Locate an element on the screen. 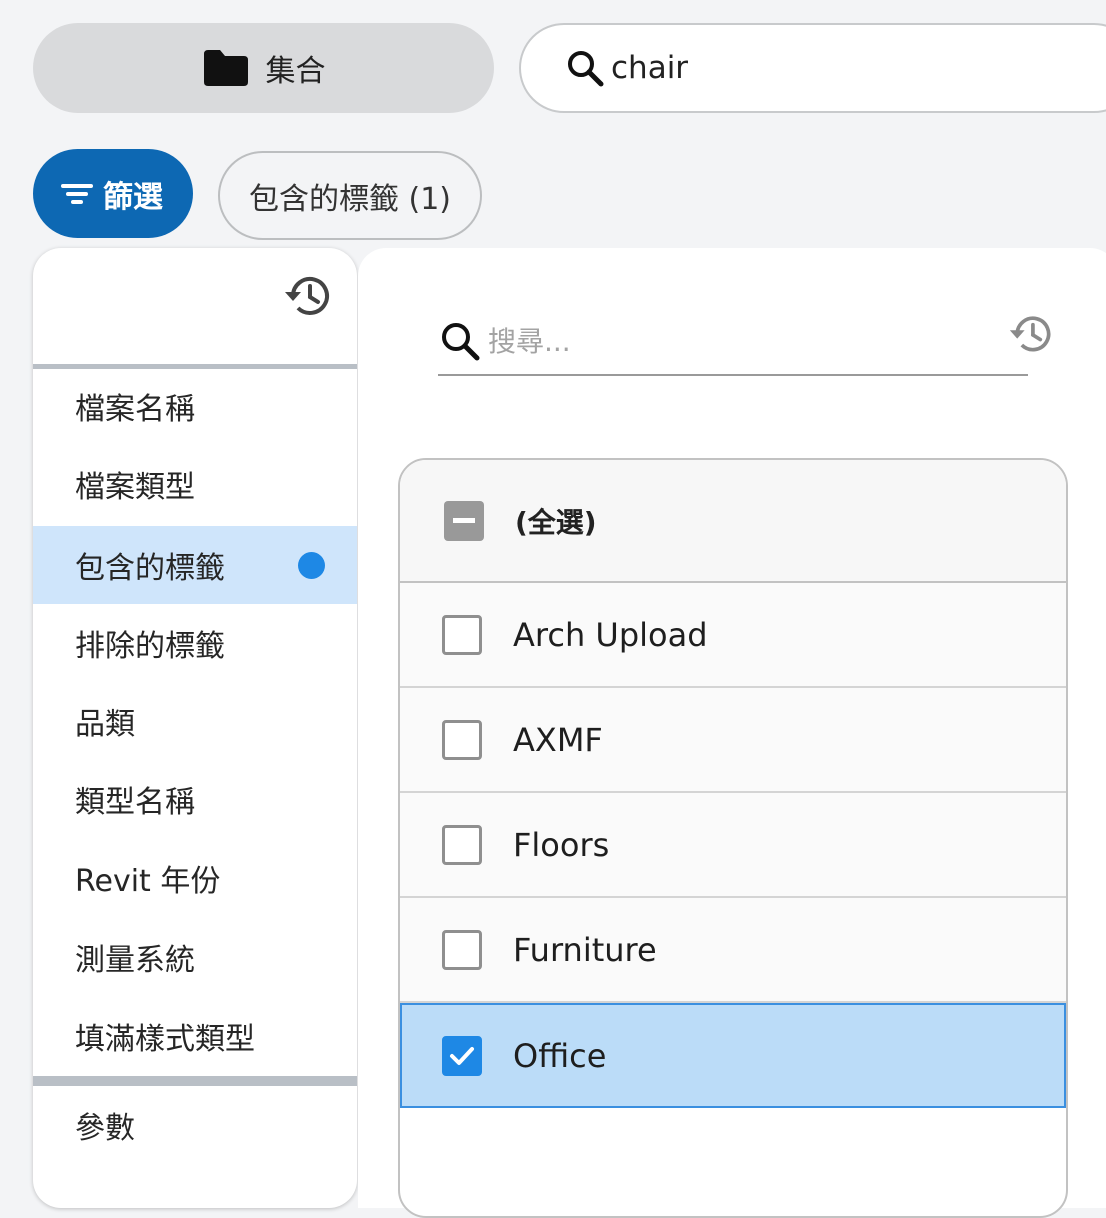  field-item-label: 類型名稱 is located at coordinates (135, 802).